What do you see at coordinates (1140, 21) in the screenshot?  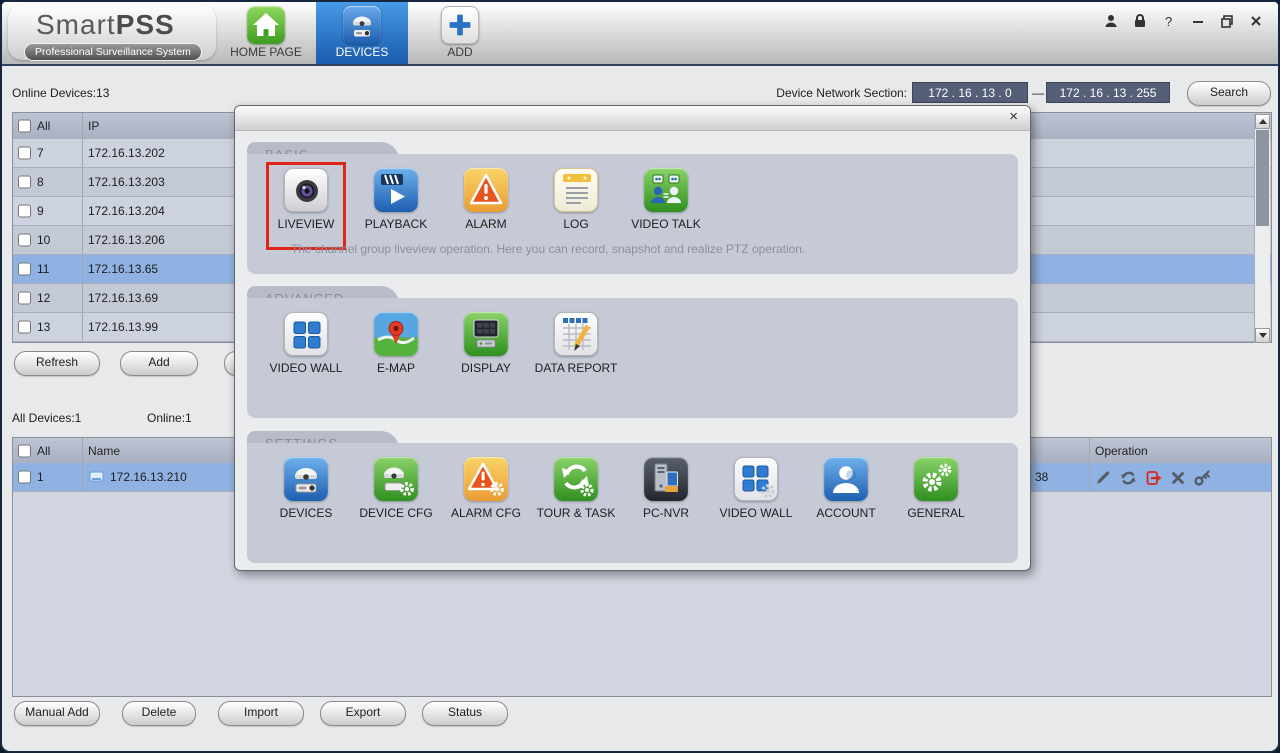 I see `lock-icon` at bounding box center [1140, 21].